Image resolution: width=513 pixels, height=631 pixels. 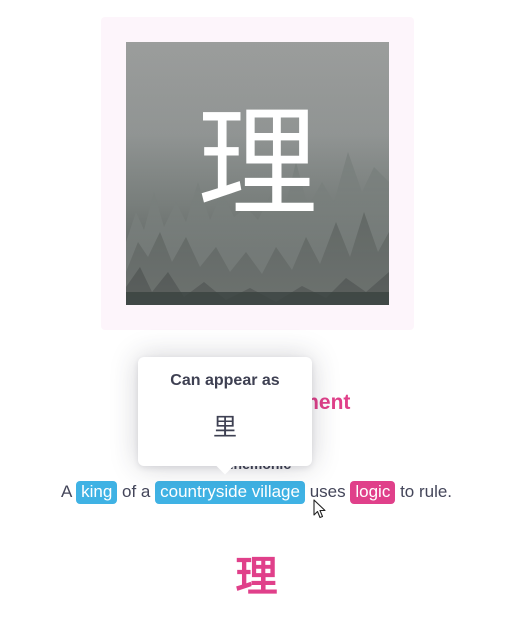 What do you see at coordinates (257, 164) in the screenshot?
I see `card-kanji: 理` at bounding box center [257, 164].